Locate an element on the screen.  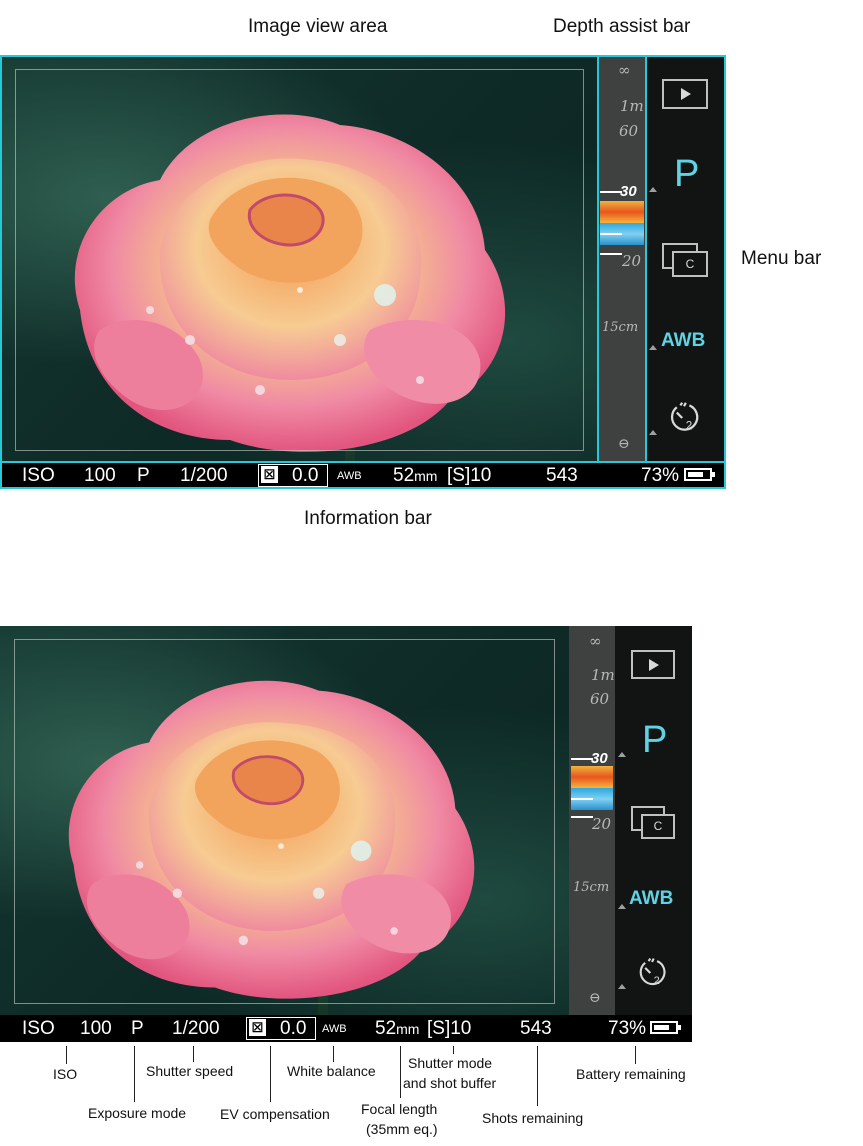
annotation-white-balance: White balance is located at coordinates (331, 1071).